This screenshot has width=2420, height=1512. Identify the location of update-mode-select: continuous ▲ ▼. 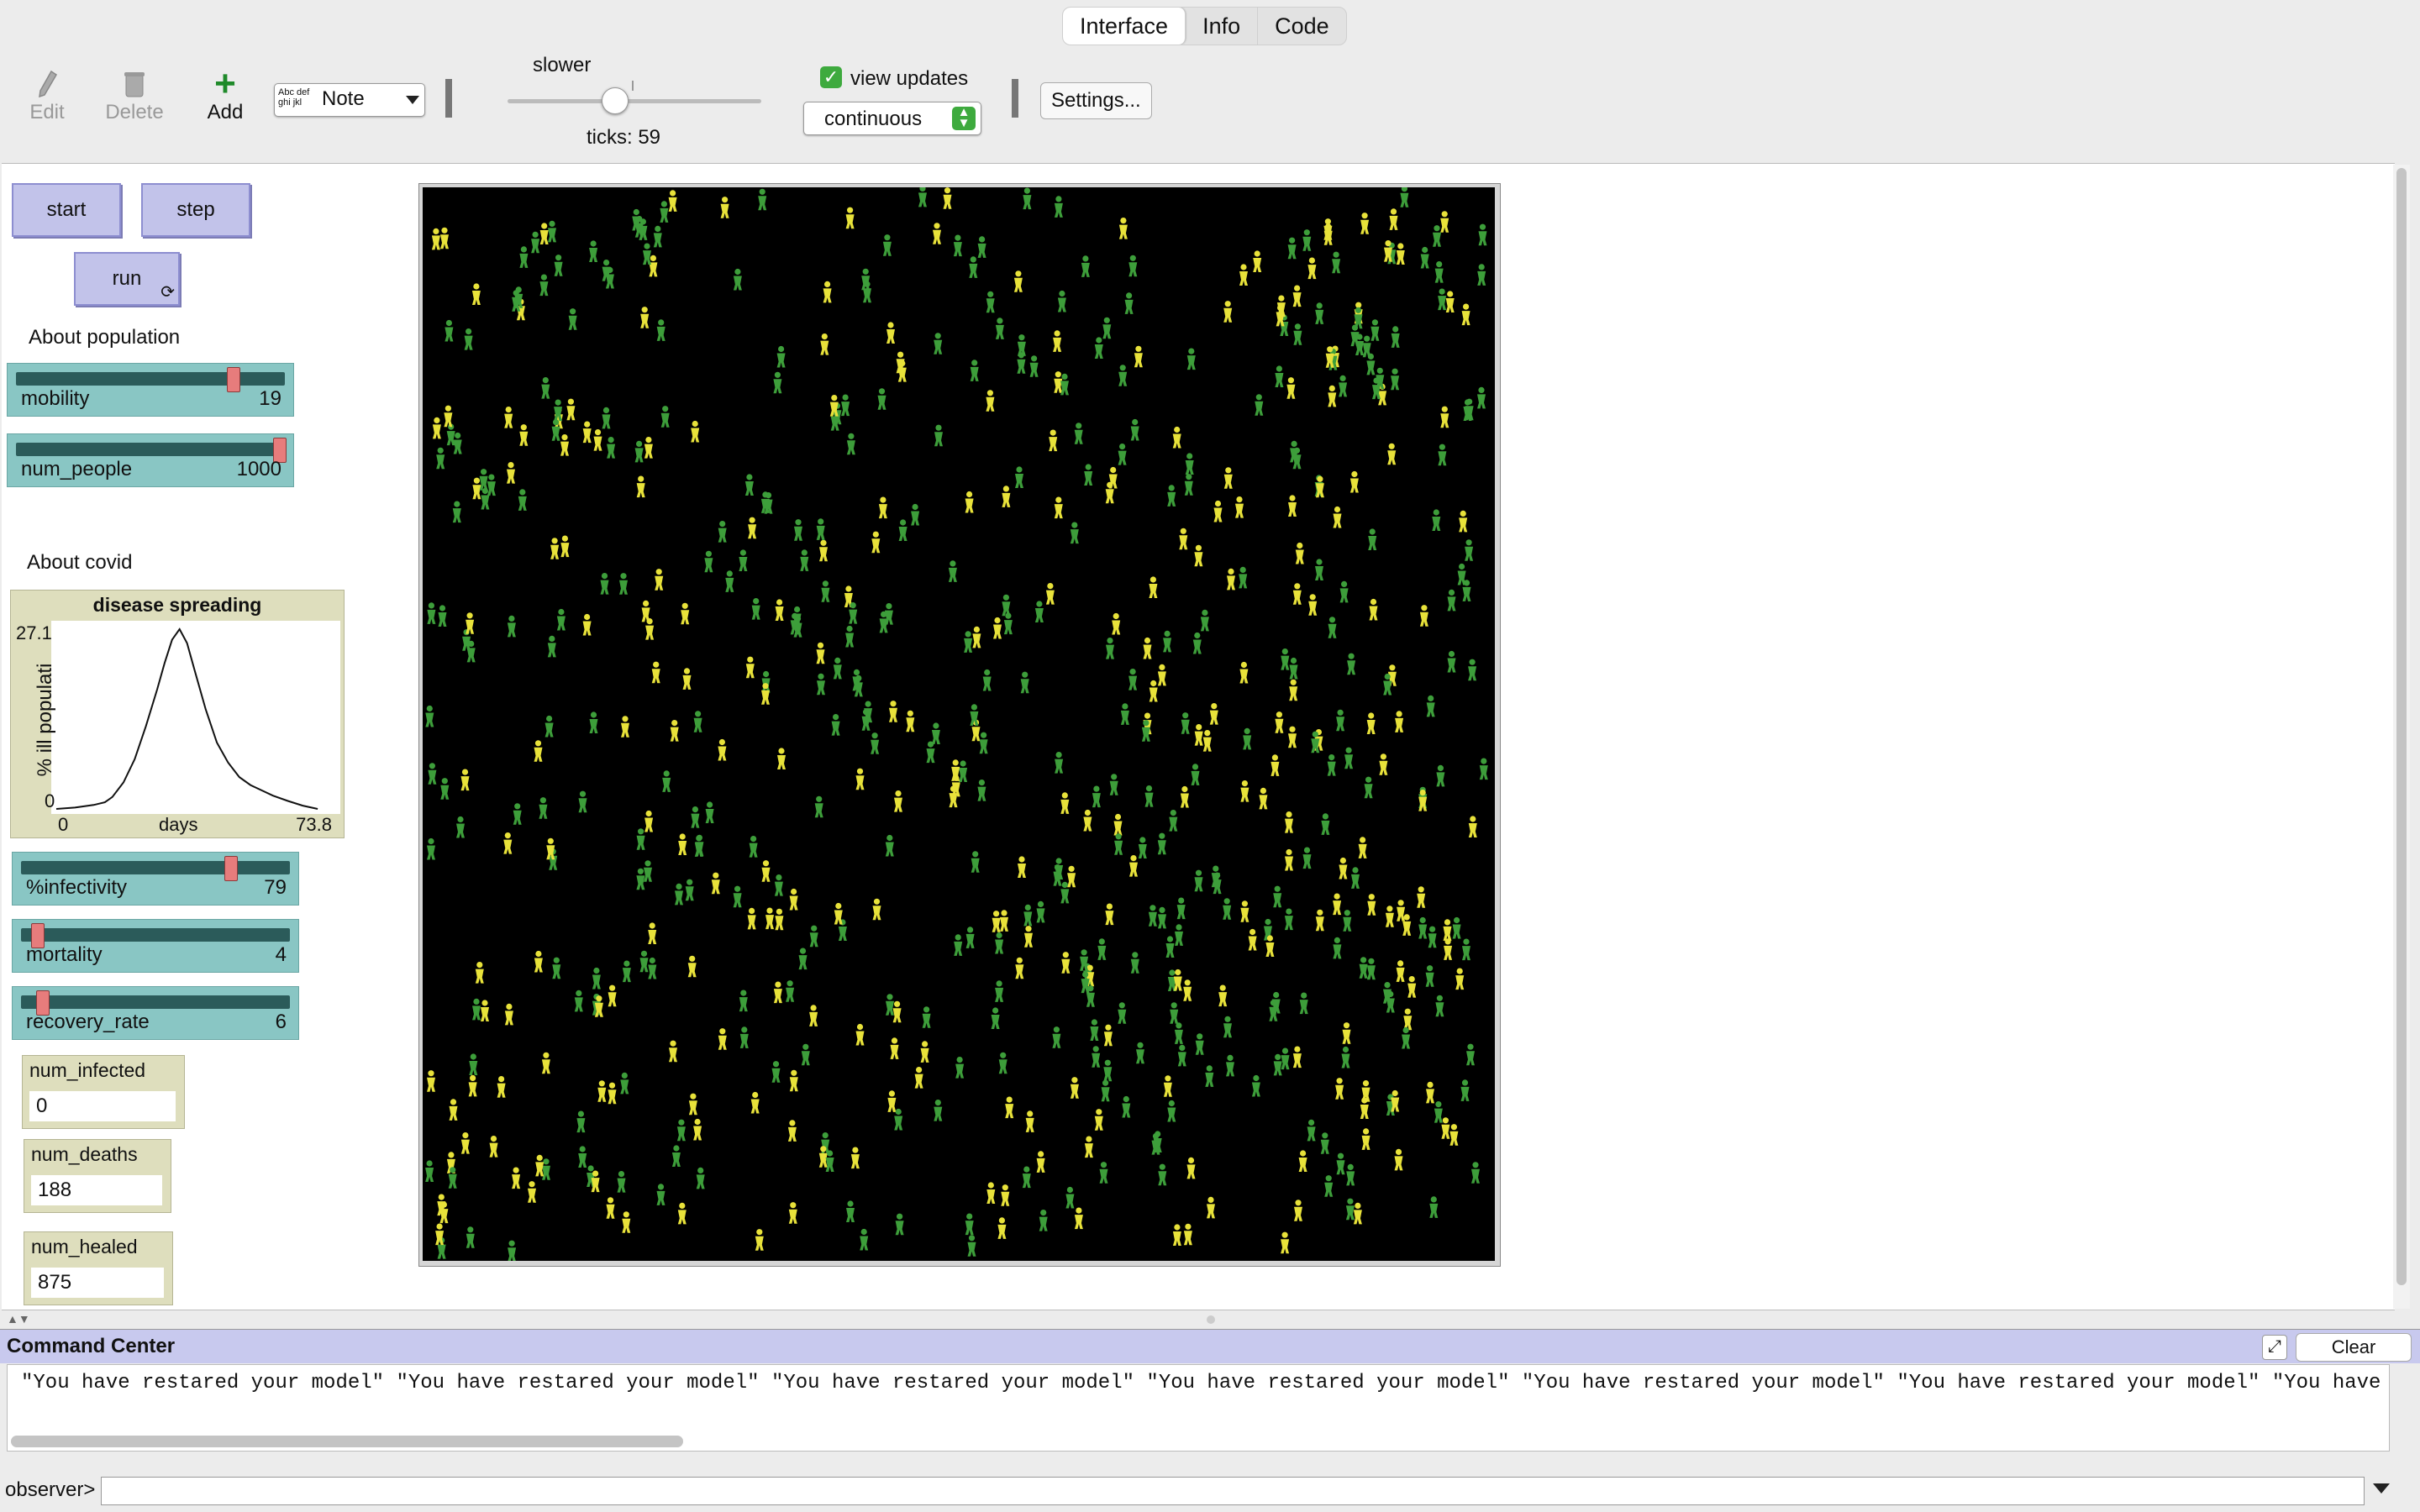
(892, 118).